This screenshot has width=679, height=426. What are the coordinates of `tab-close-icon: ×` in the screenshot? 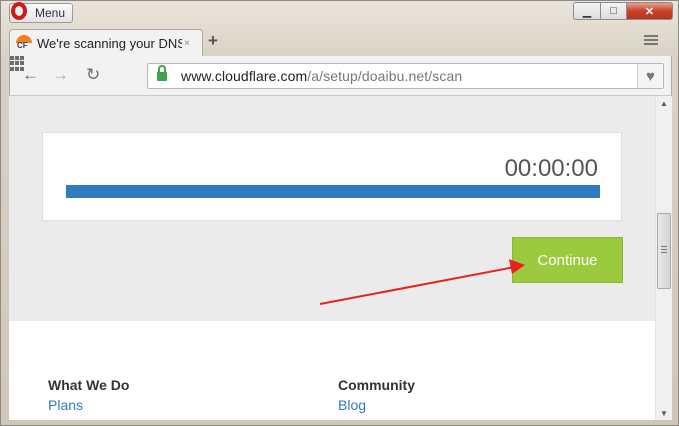 It's located at (187, 43).